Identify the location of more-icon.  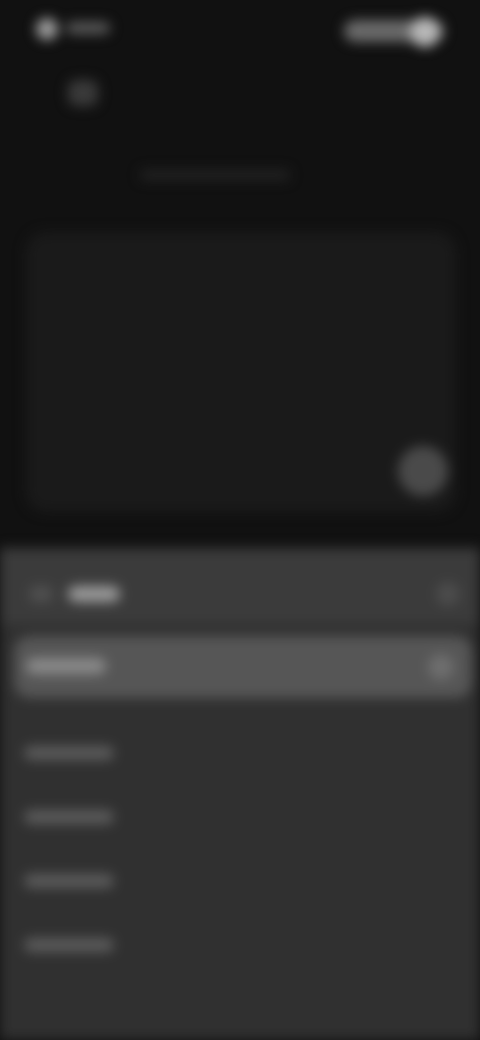
(448, 594).